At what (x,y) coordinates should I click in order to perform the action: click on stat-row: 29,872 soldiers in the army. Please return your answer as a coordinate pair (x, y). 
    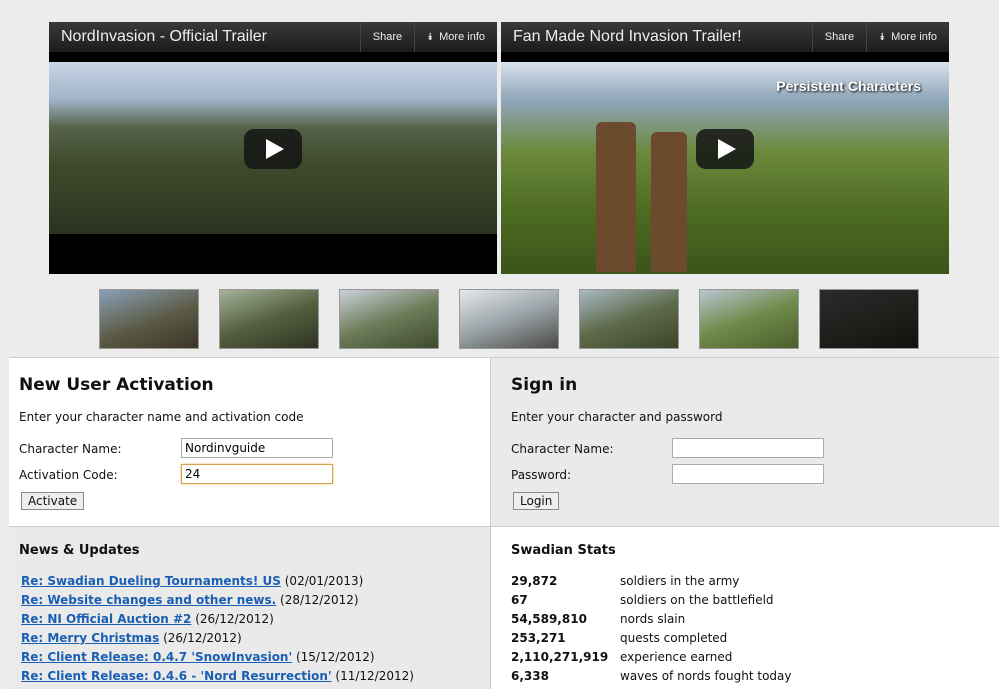
    Looking at the image, I should click on (651, 581).